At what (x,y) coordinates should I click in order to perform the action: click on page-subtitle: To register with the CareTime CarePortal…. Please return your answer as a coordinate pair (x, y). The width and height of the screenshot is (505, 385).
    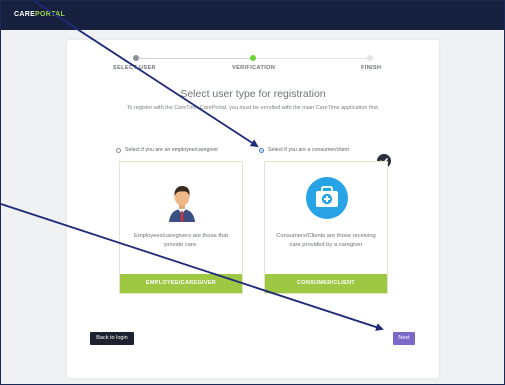
    Looking at the image, I should click on (253, 108).